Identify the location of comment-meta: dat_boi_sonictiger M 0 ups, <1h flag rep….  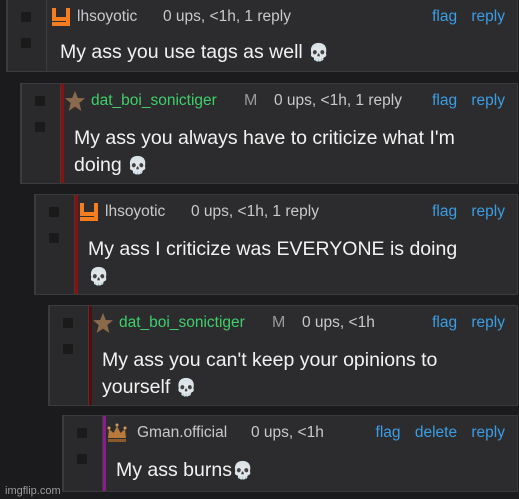
(304, 323).